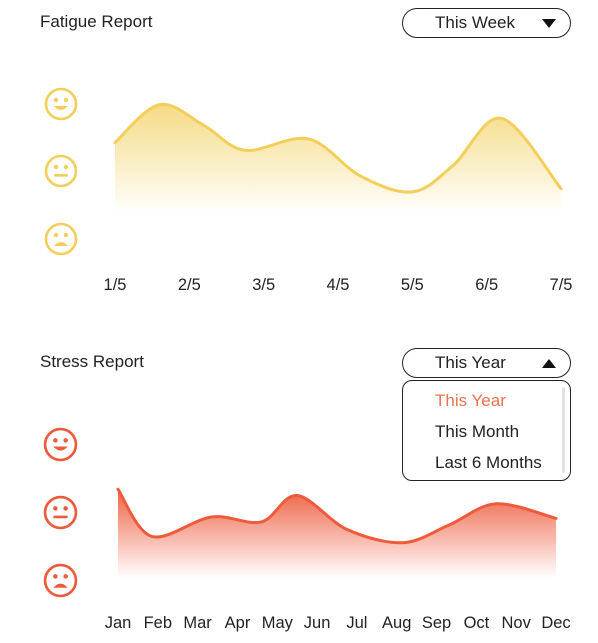  I want to click on stress-period-dropdown: This Year, so click(486, 363).